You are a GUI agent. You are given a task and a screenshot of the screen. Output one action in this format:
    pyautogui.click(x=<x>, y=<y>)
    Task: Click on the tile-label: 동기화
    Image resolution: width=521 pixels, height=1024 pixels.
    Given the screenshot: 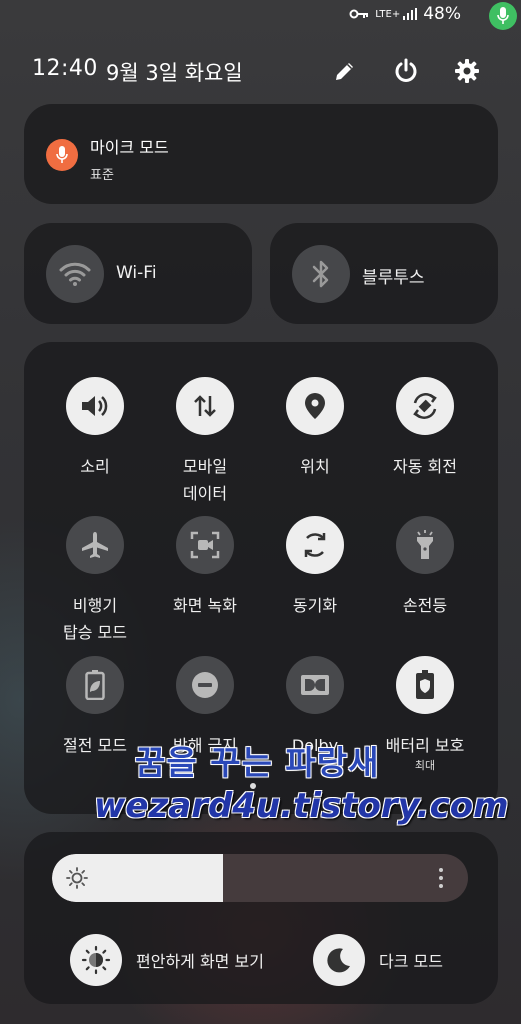 What is the action you would take?
    pyautogui.click(x=315, y=605)
    